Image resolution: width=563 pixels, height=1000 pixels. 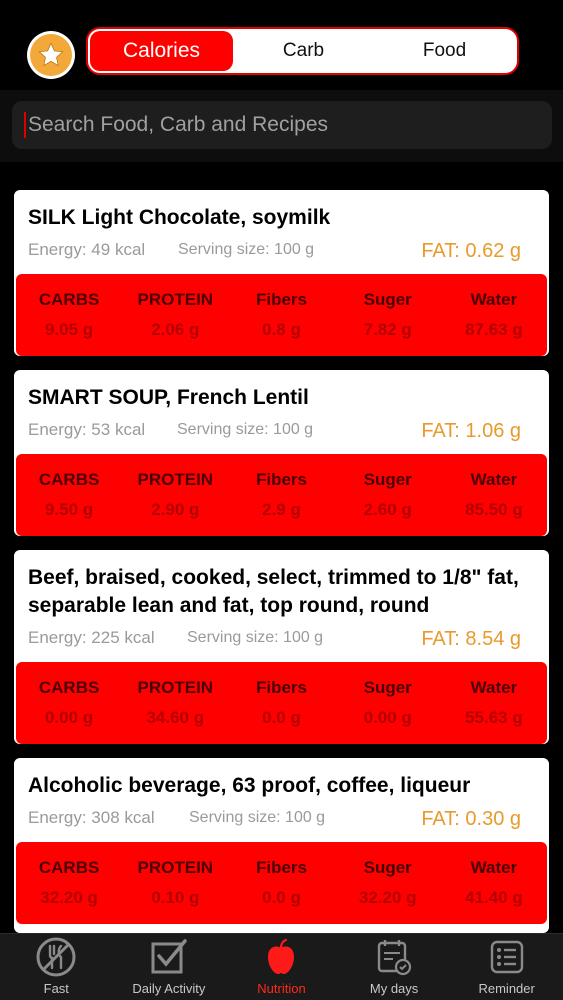 I want to click on food-fat: FAT: 0.30 g, so click(x=471, y=819).